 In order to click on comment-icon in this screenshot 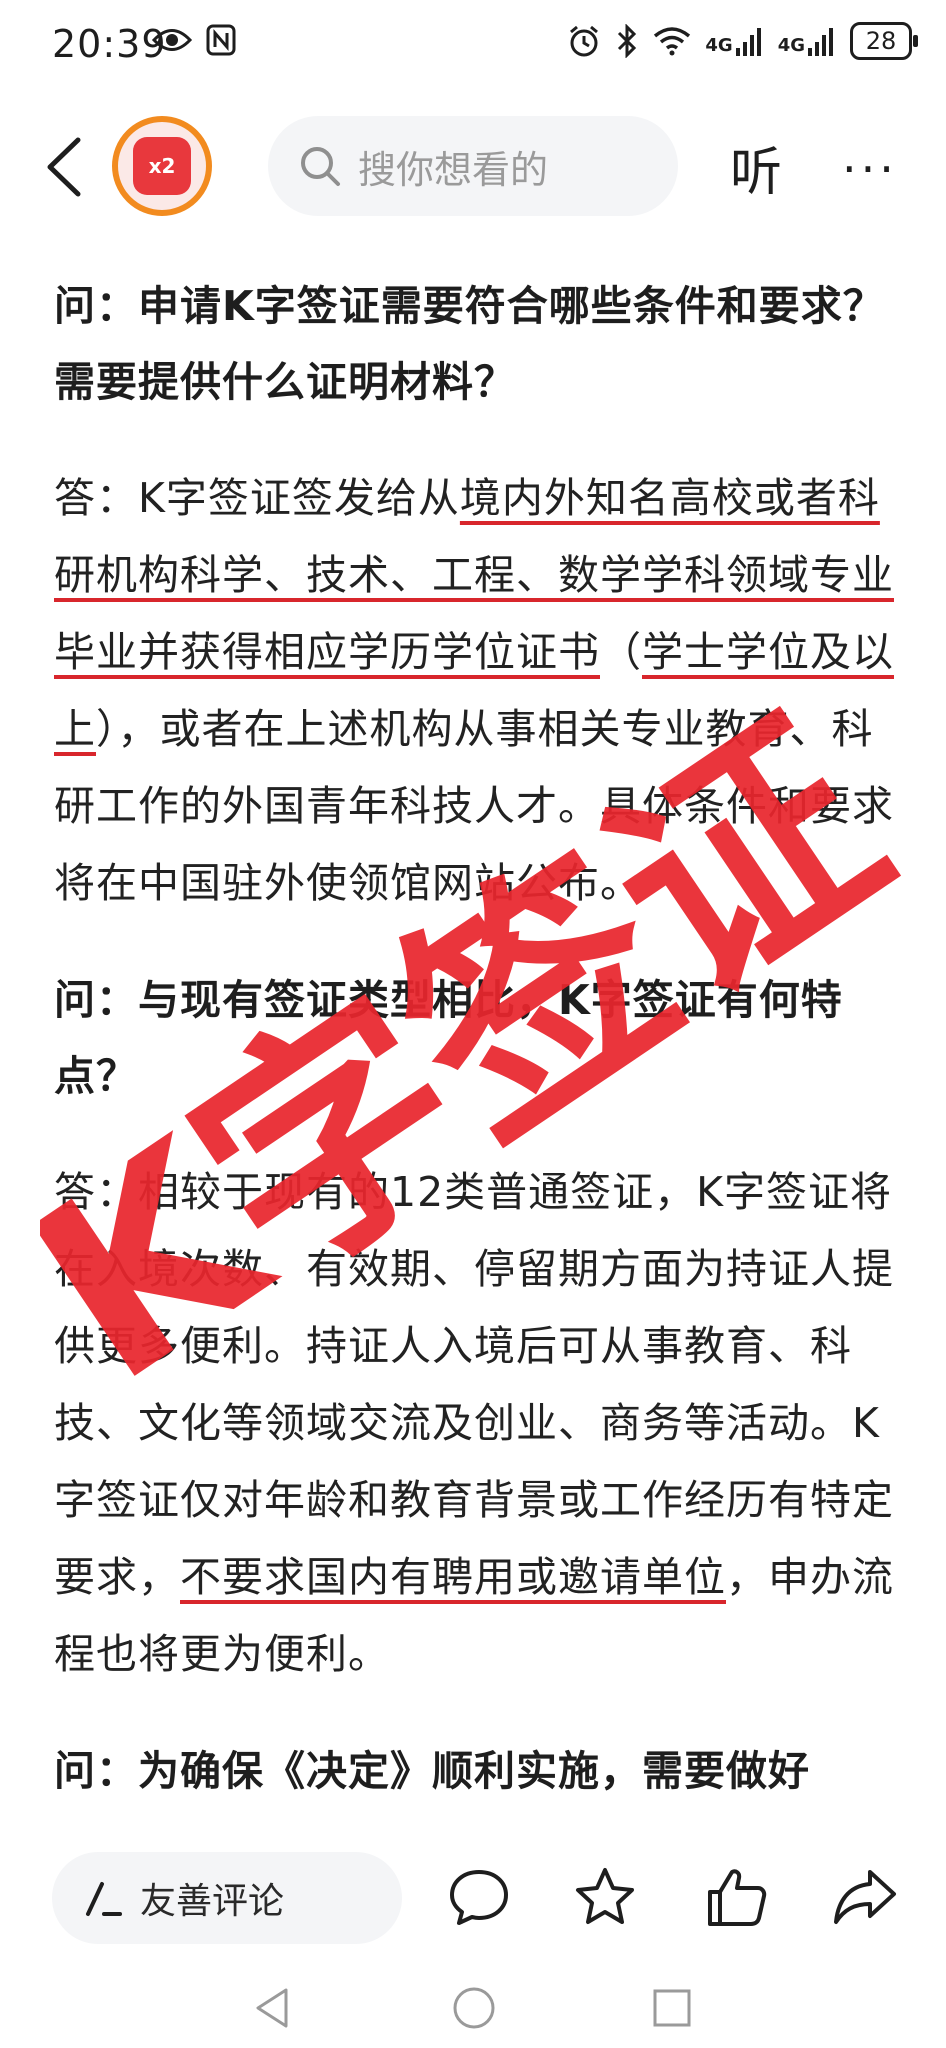, I will do `click(479, 1897)`.